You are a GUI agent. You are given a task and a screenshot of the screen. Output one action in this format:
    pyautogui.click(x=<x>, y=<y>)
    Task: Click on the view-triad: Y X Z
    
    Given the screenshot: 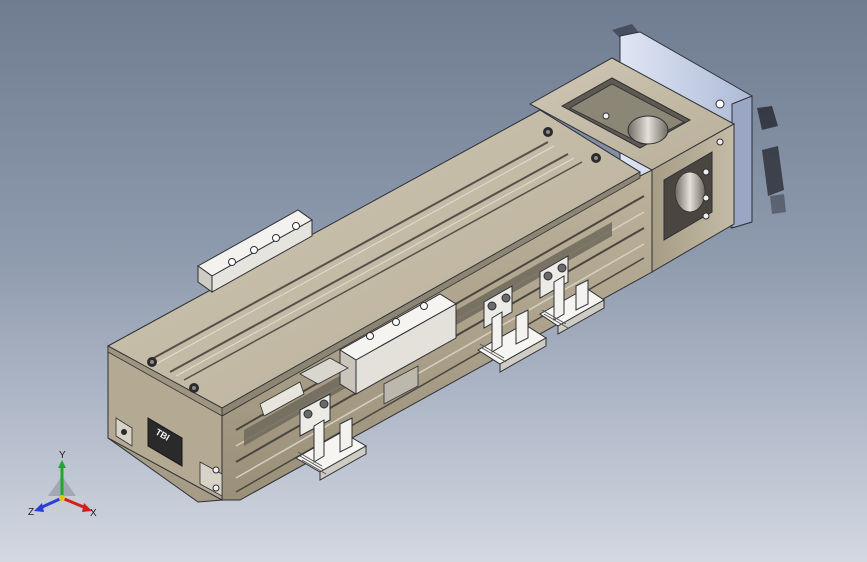 What is the action you would take?
    pyautogui.click(x=62, y=484)
    